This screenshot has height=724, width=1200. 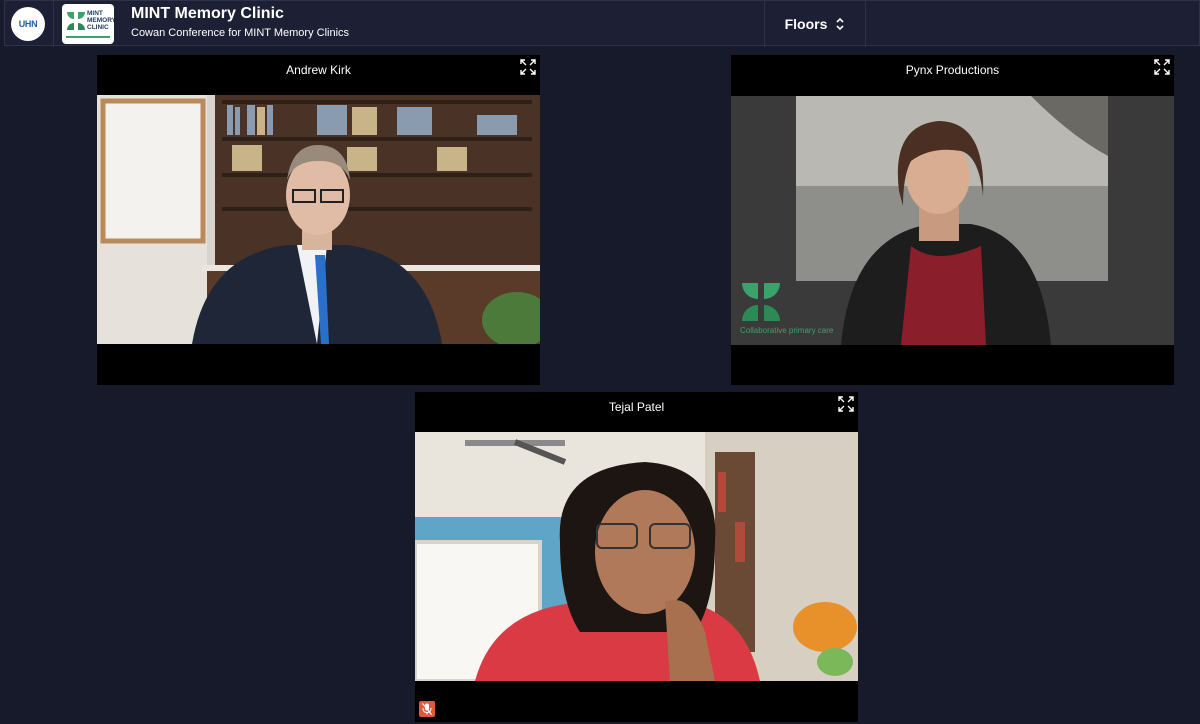 I want to click on conference-title: MINT Memory Clinic, so click(x=207, y=13).